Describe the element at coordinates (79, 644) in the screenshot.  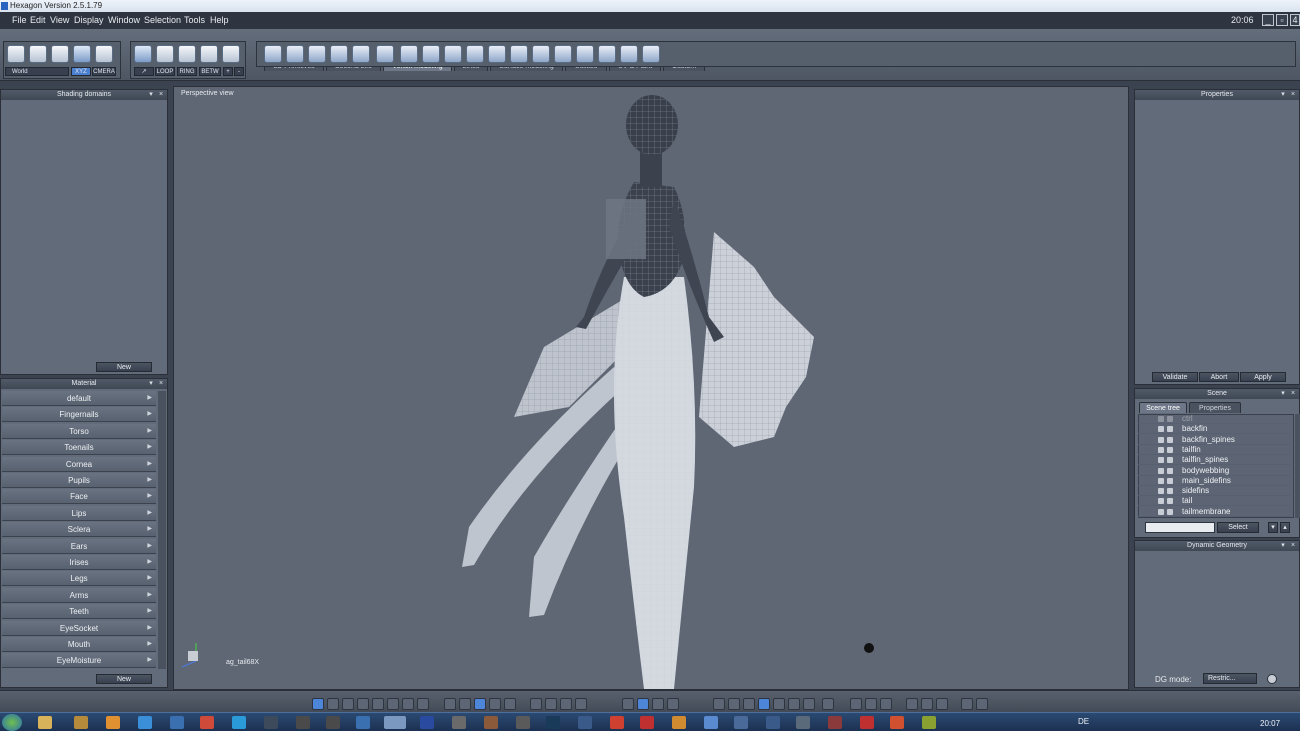
I see `material-item: Mouth ▶` at that location.